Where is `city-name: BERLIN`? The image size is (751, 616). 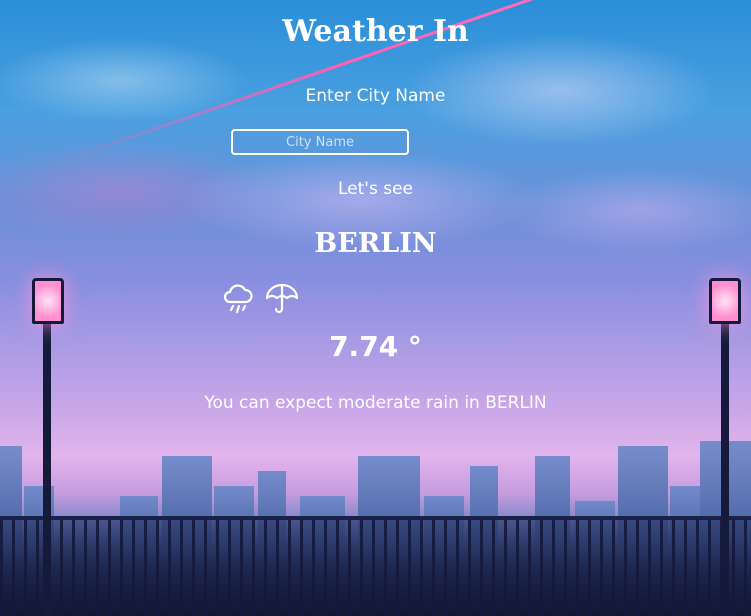 city-name: BERLIN is located at coordinates (375, 243).